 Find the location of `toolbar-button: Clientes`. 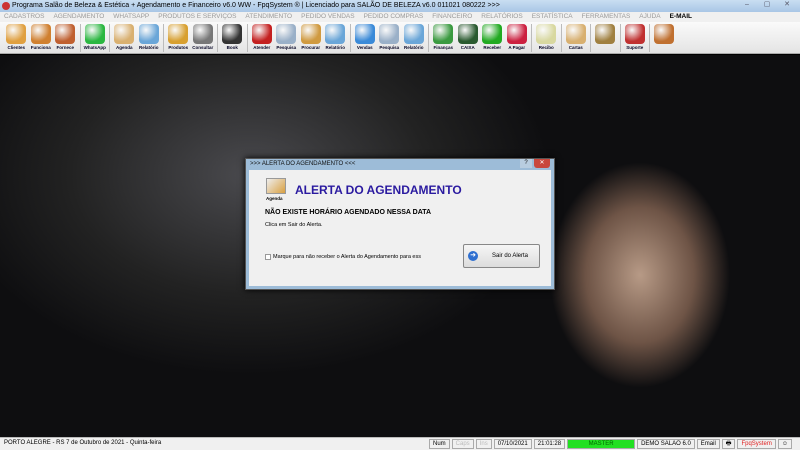

toolbar-button: Clientes is located at coordinates (16, 38).